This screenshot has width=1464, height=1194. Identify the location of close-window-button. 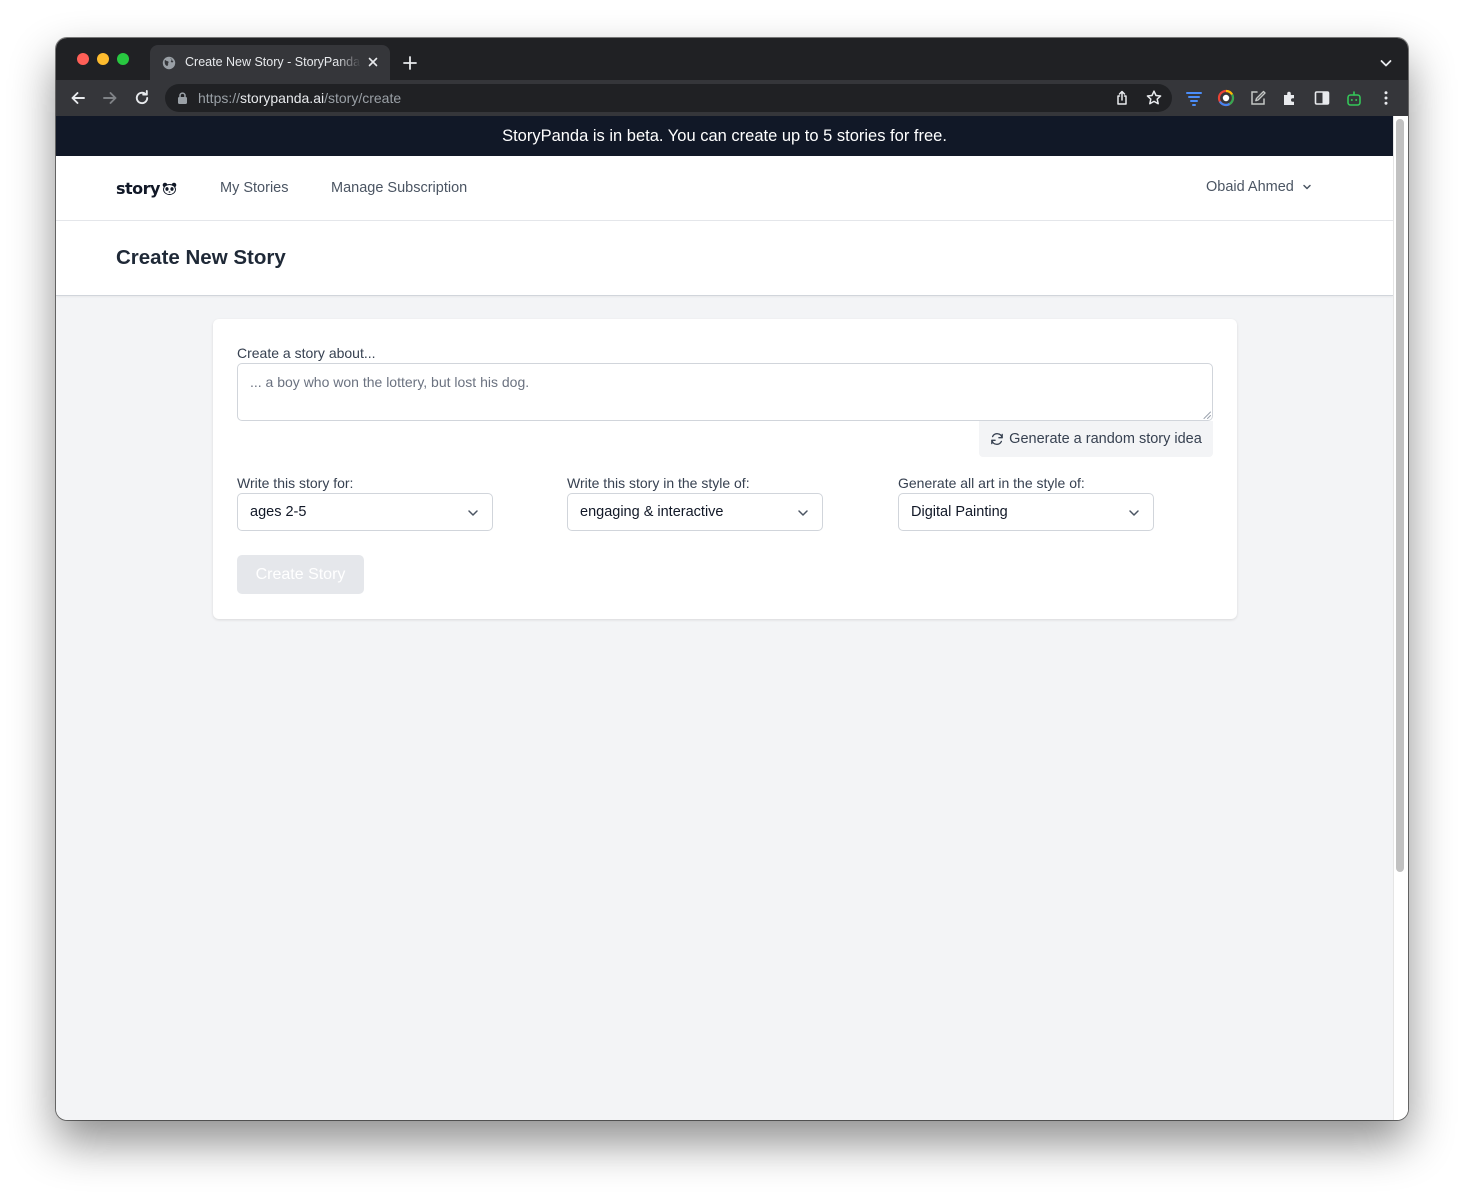
(83, 59).